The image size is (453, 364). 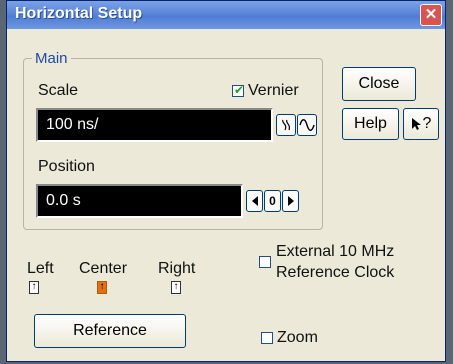 I want to click on reference-button: Reference, so click(x=110, y=331).